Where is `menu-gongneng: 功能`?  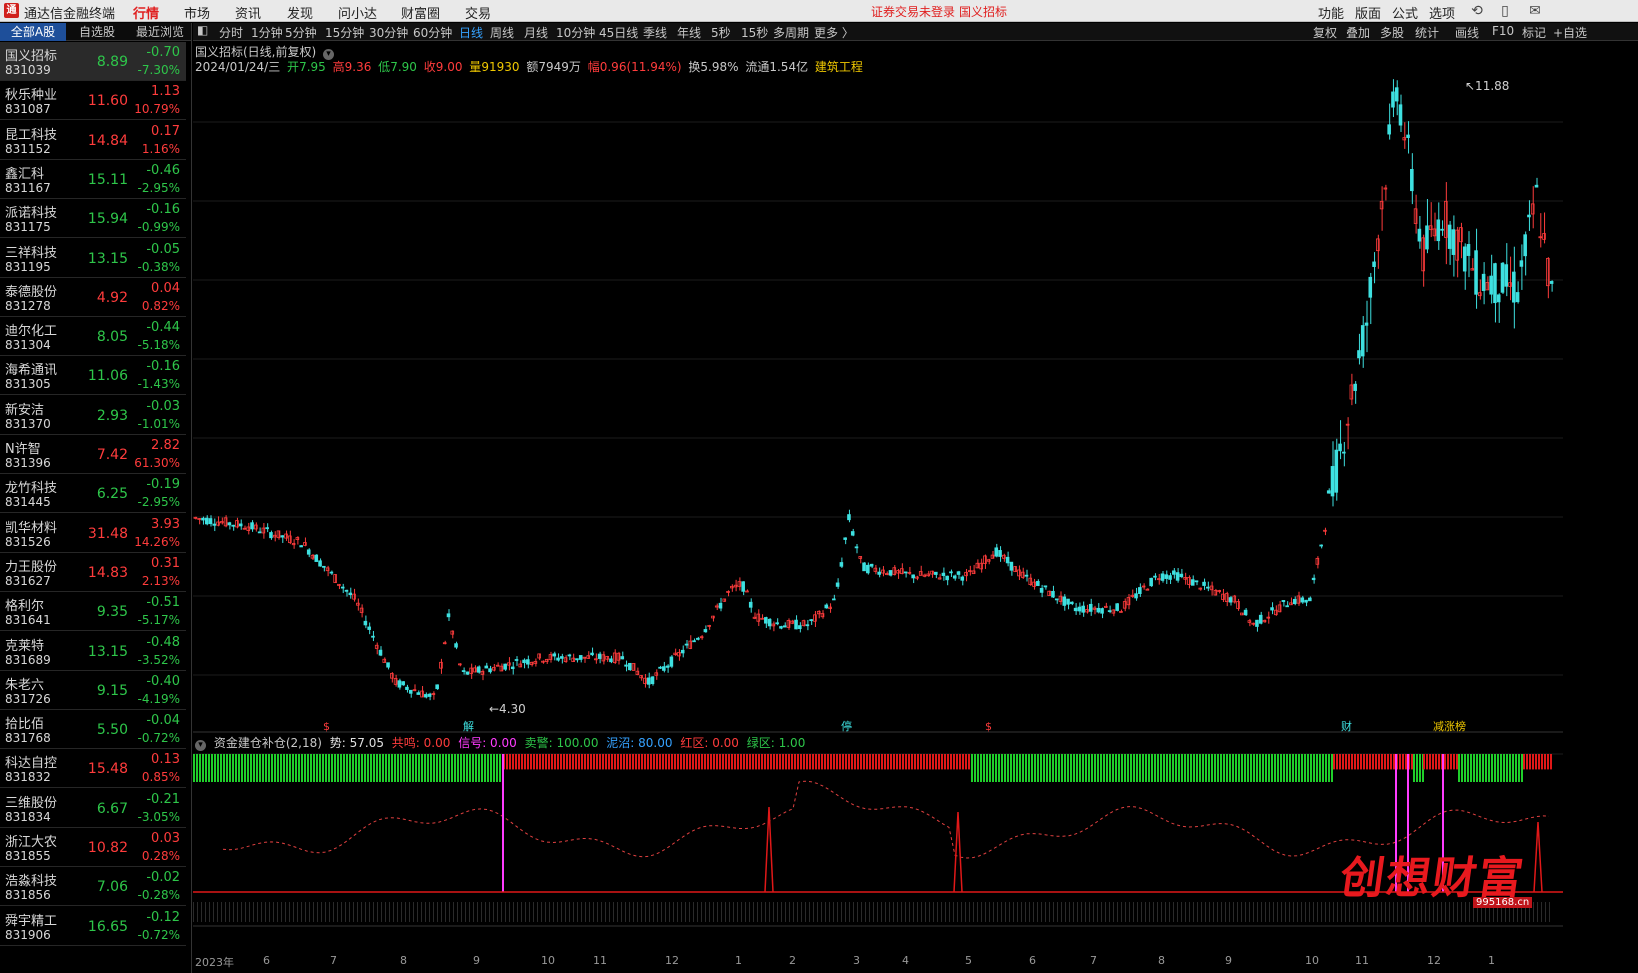
menu-gongneng: 功能 is located at coordinates (1331, 12).